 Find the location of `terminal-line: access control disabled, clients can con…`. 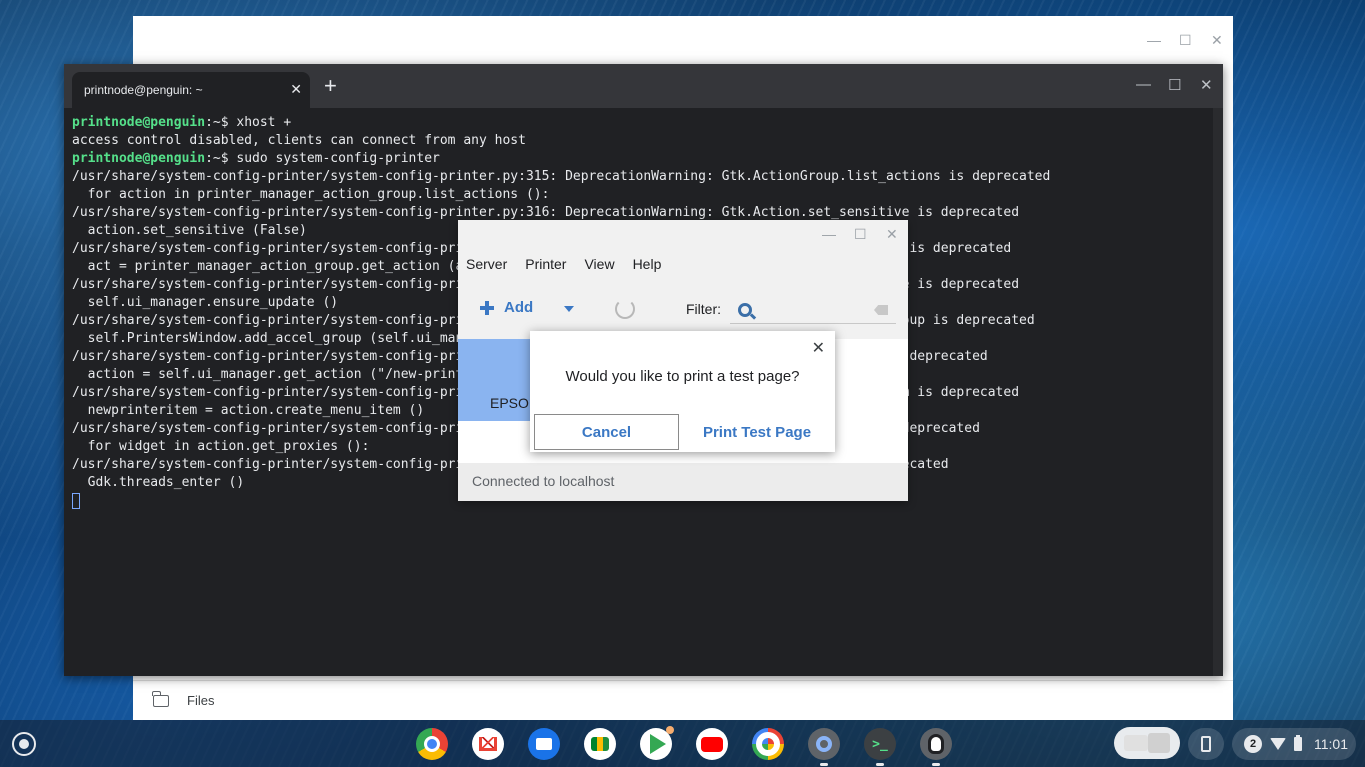

terminal-line: access control disabled, clients can con… is located at coordinates (299, 140).